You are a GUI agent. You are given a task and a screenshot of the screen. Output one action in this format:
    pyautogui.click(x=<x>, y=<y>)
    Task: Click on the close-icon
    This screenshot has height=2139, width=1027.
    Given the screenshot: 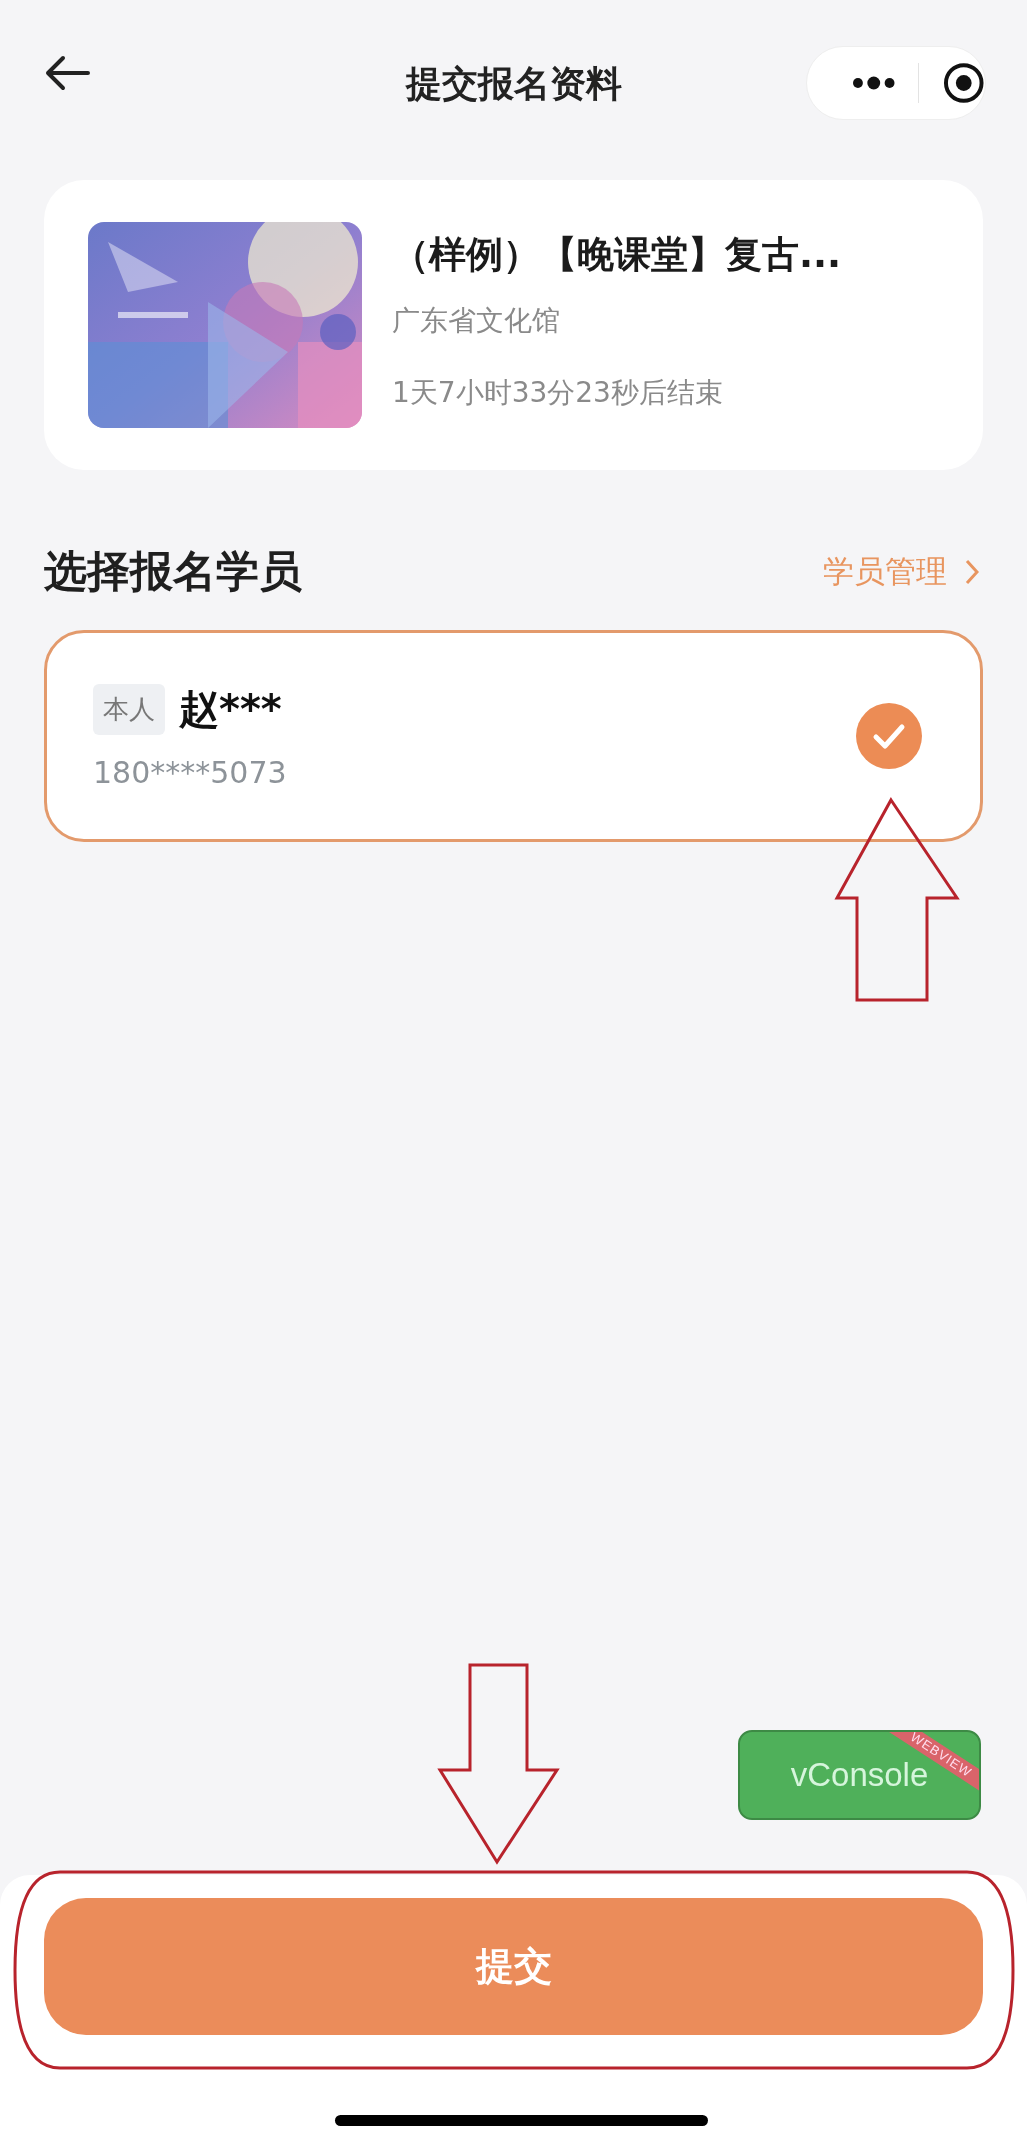 What is the action you would take?
    pyautogui.click(x=964, y=83)
    